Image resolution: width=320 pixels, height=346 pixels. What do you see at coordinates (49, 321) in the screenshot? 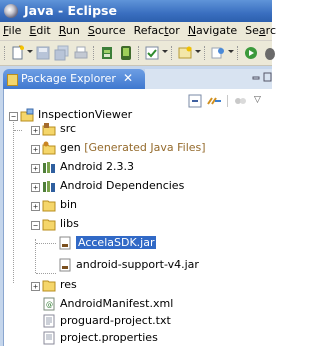
I see `text-file-icon` at bounding box center [49, 321].